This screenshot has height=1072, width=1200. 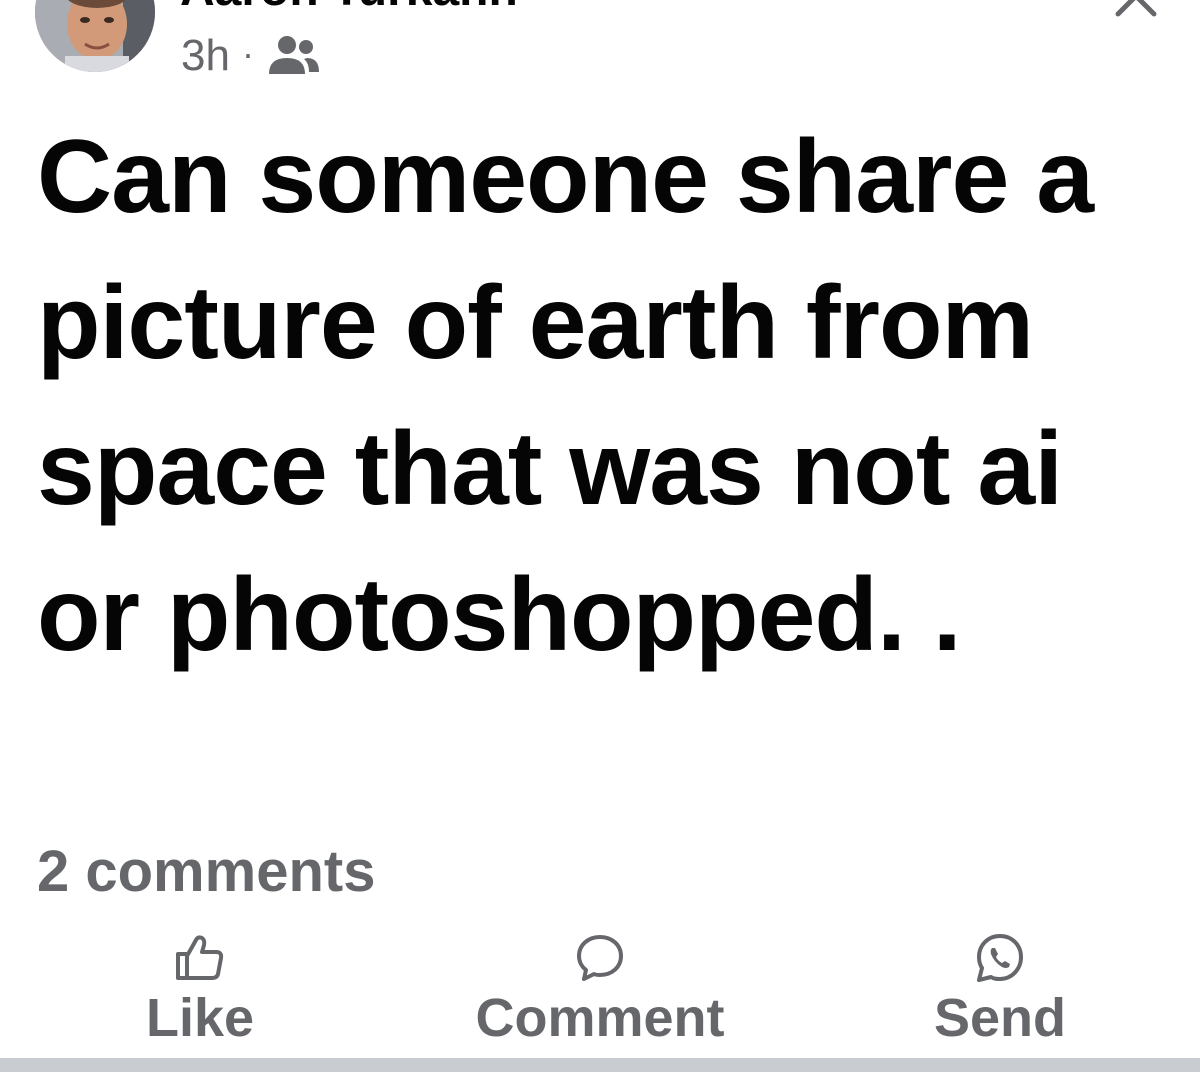 What do you see at coordinates (349, 8) in the screenshot?
I see `author-name: Aaron Turkahn` at bounding box center [349, 8].